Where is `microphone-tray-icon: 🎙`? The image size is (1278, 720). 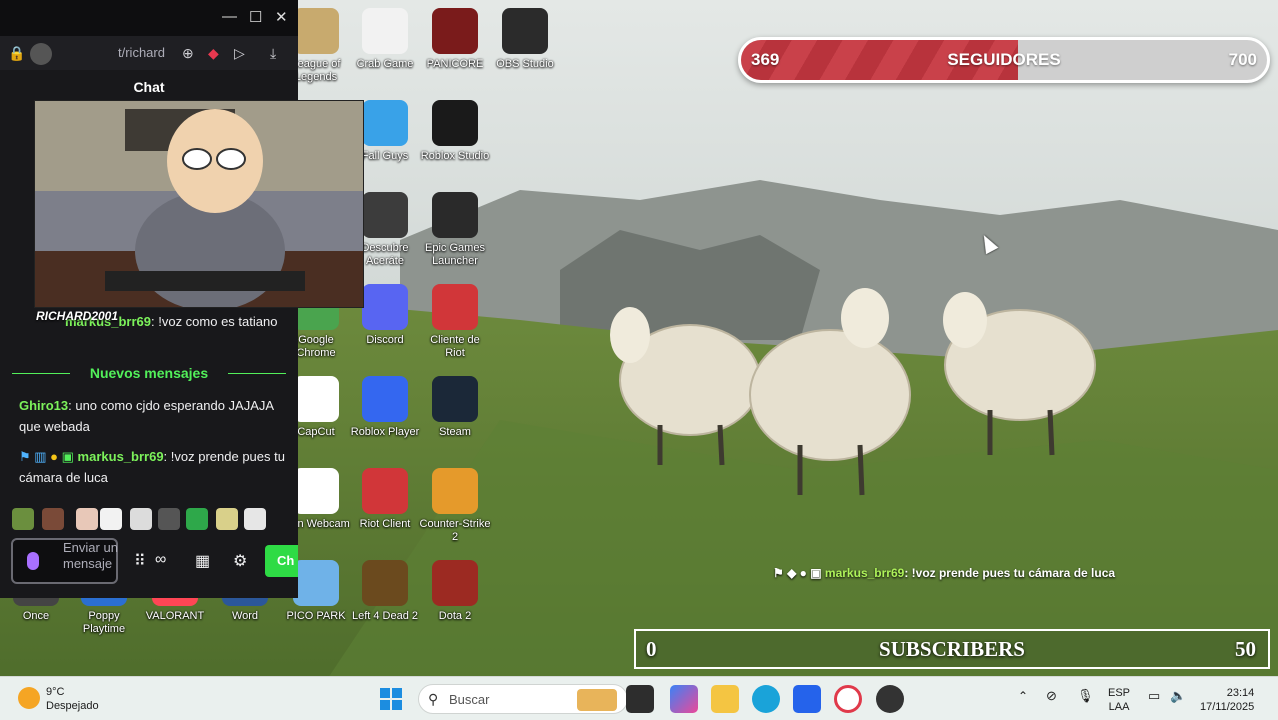 microphone-tray-icon: 🎙 is located at coordinates (1085, 696).